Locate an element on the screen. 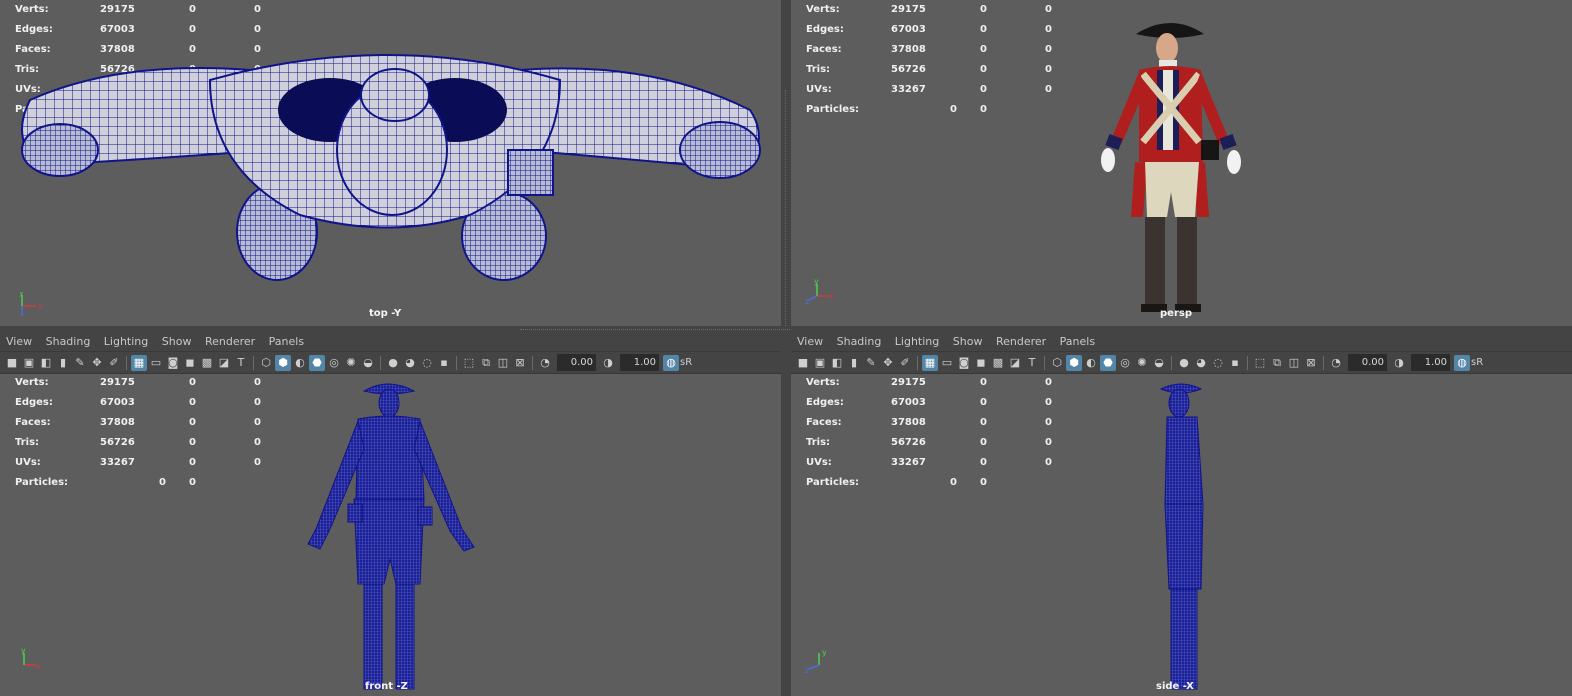  character-wireframe-side is located at coordinates (1186, 536).